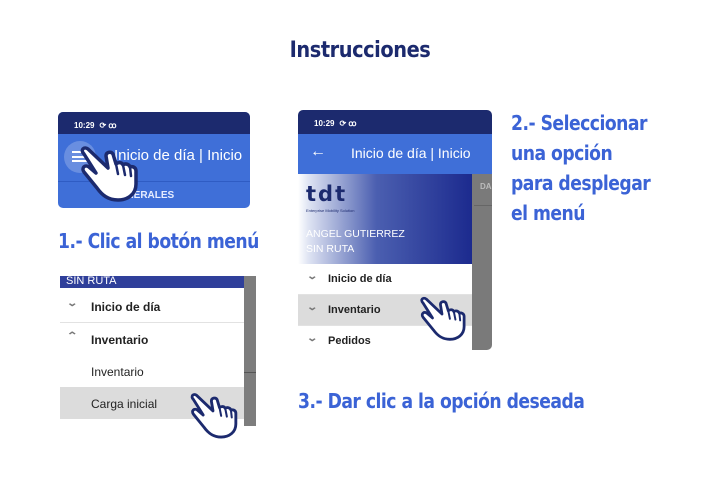 The width and height of the screenshot is (720, 500). Describe the element at coordinates (411, 153) in the screenshot. I see `app-title: Inicio de día | Inicio` at that location.